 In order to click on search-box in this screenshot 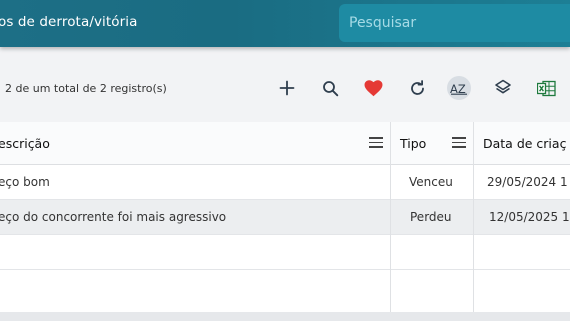, I will do `click(454, 23)`.